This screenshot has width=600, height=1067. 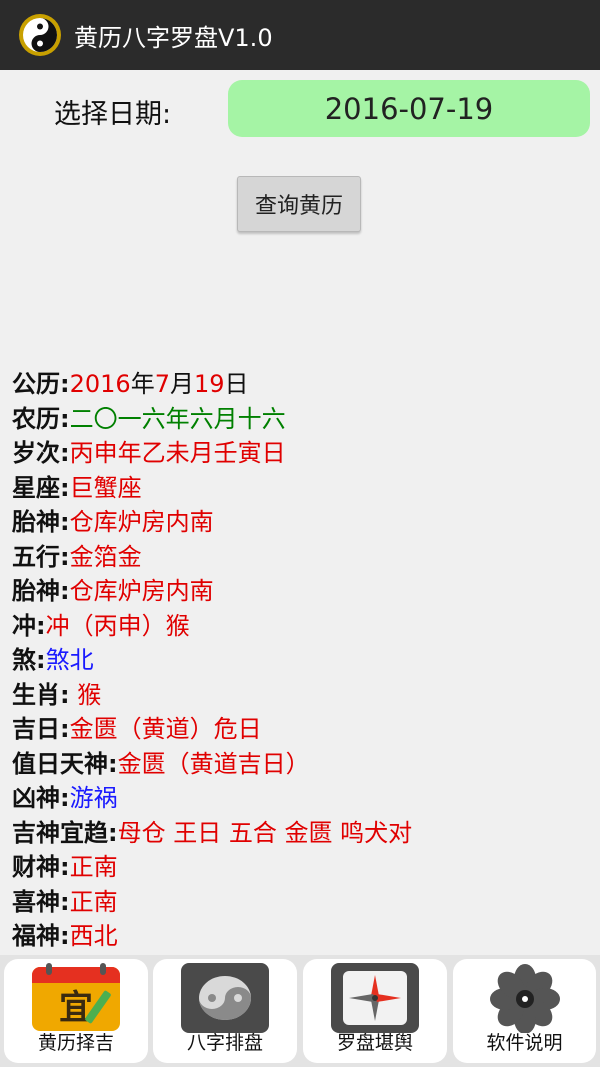 I want to click on info-key: 吉神宜趋:, so click(x=65, y=832).